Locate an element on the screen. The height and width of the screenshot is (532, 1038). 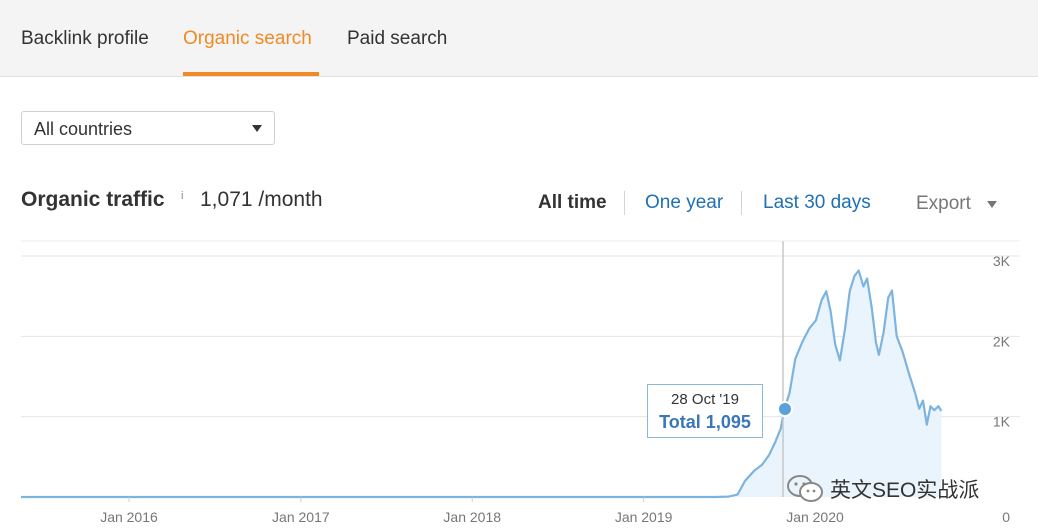
tab-backlink-profile: Backlink profile is located at coordinates (85, 39).